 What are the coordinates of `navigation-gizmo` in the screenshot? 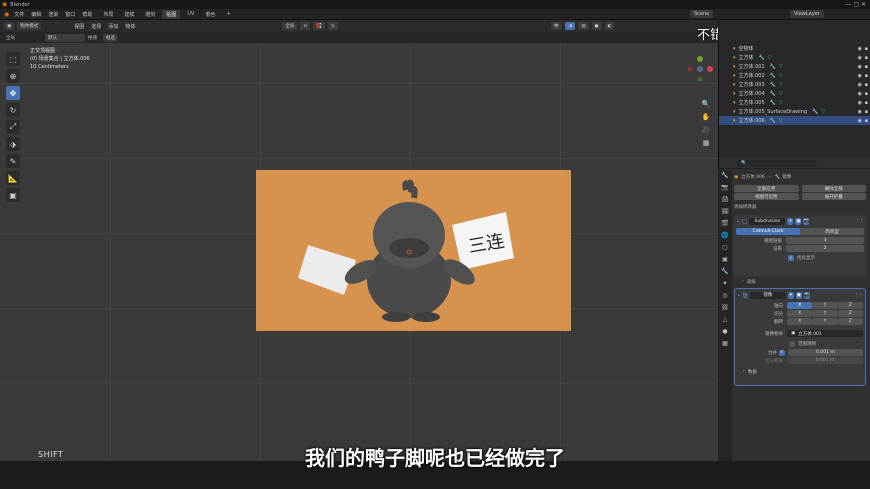 It's located at (700, 69).